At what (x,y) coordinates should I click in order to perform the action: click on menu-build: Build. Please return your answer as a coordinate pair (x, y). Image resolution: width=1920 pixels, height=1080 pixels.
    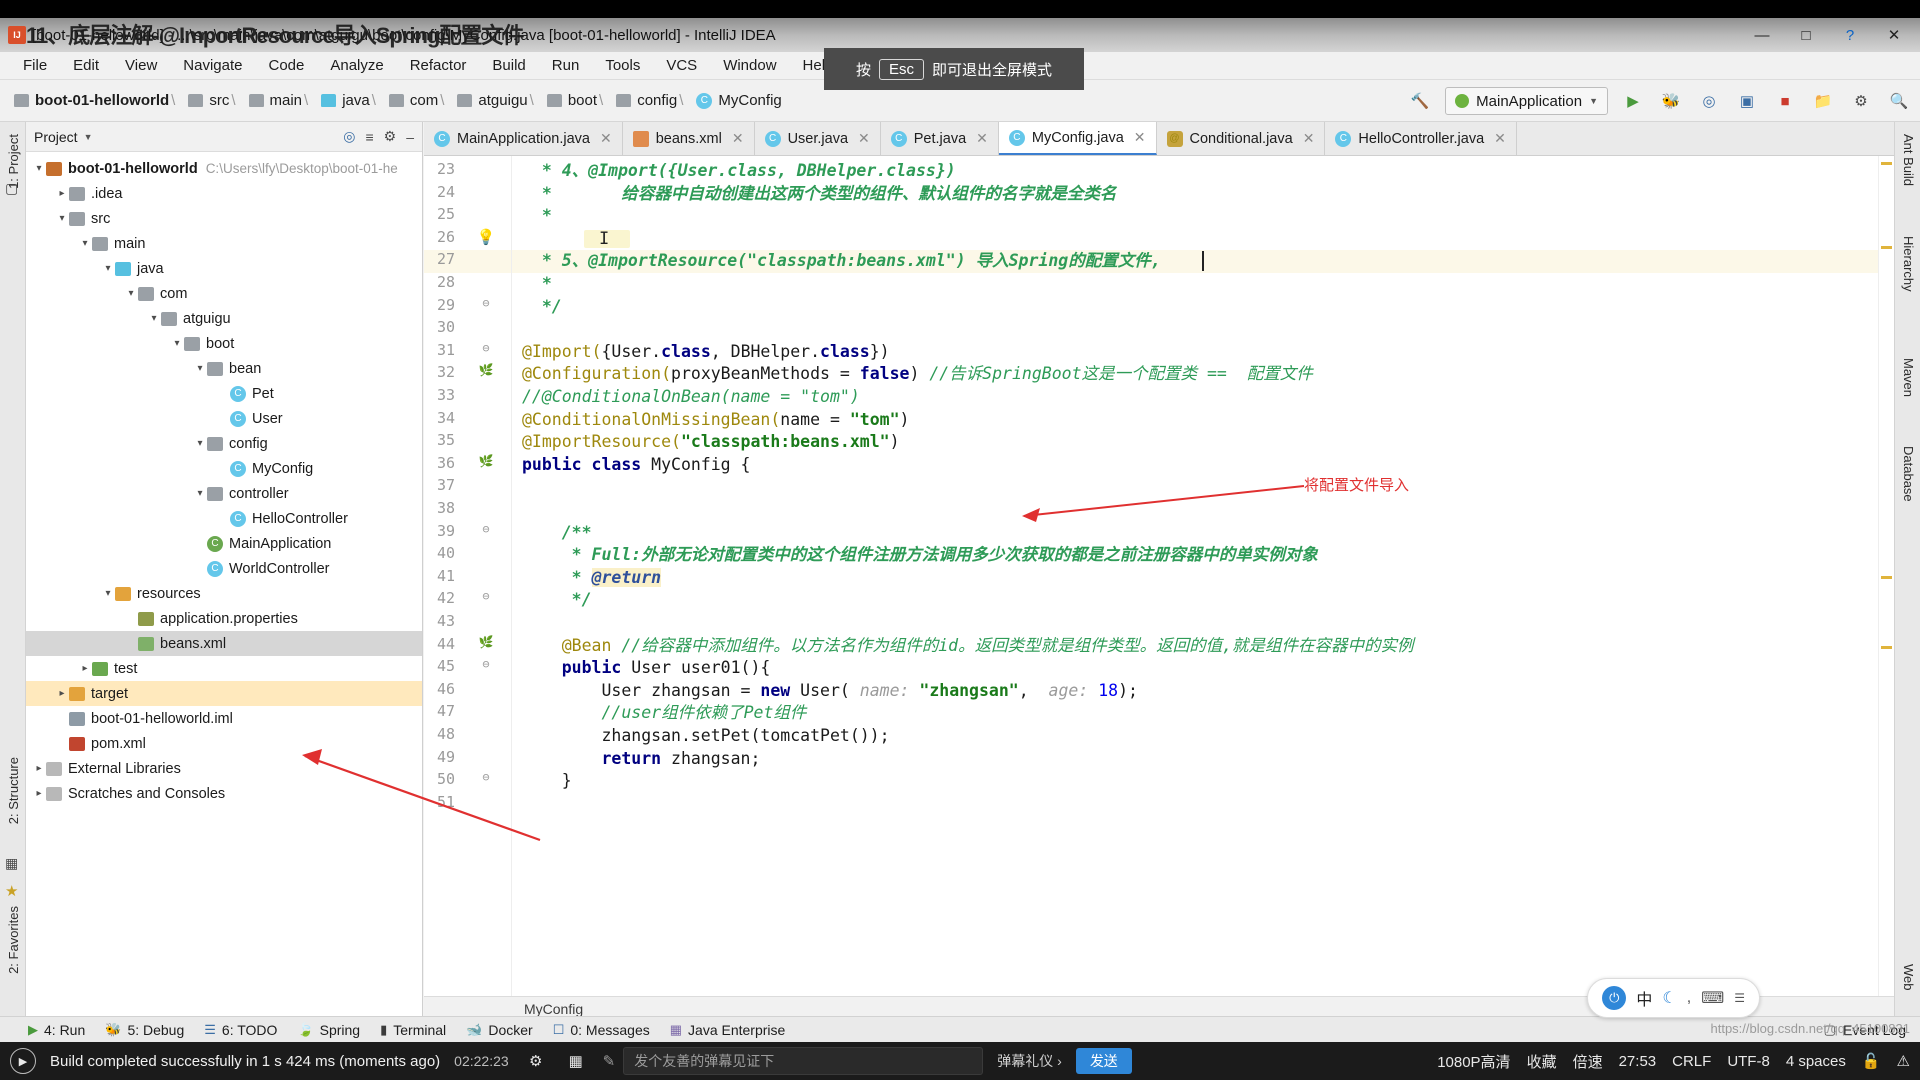
    Looking at the image, I should click on (508, 65).